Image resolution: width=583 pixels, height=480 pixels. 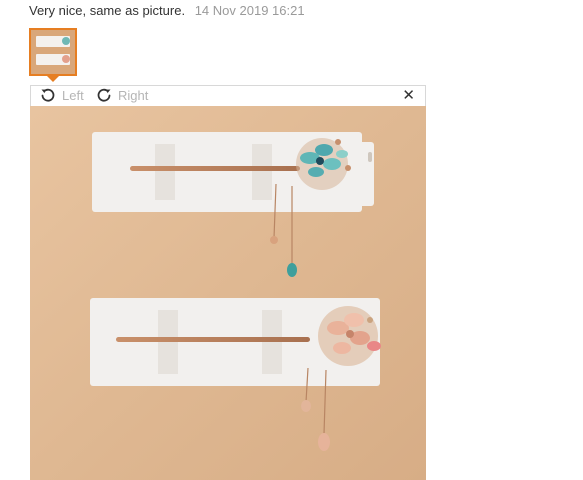 I want to click on rotate-right-button: Right, so click(x=122, y=95).